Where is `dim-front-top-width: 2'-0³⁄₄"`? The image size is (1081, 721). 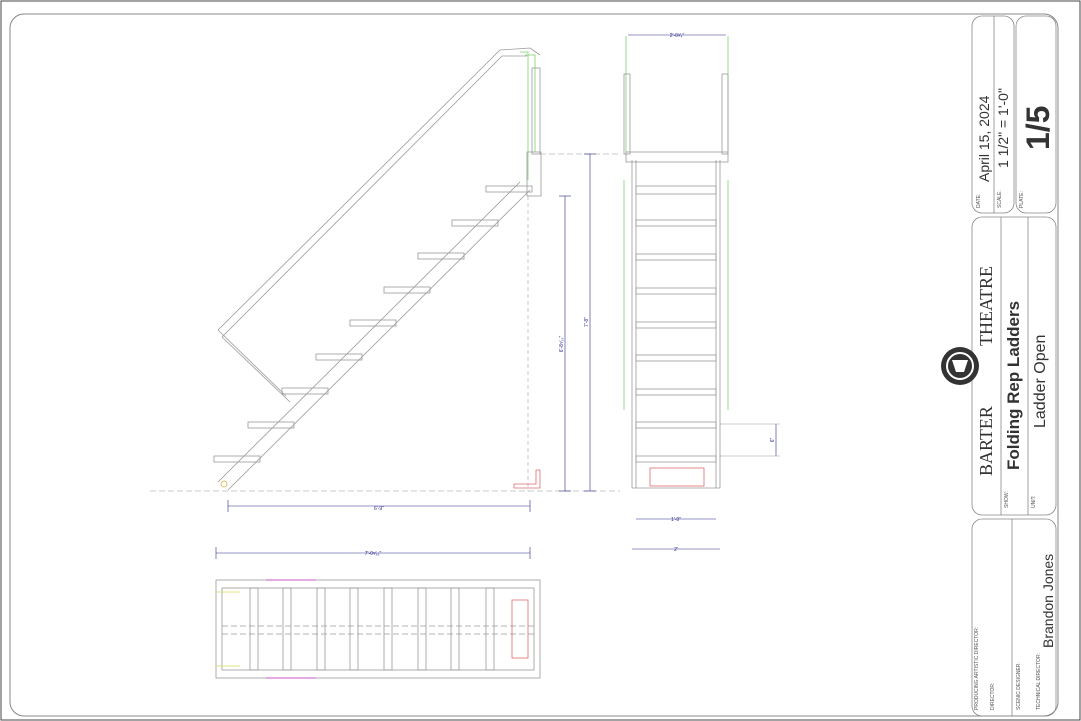
dim-front-top-width: 2'-0³⁄₄" is located at coordinates (677, 36).